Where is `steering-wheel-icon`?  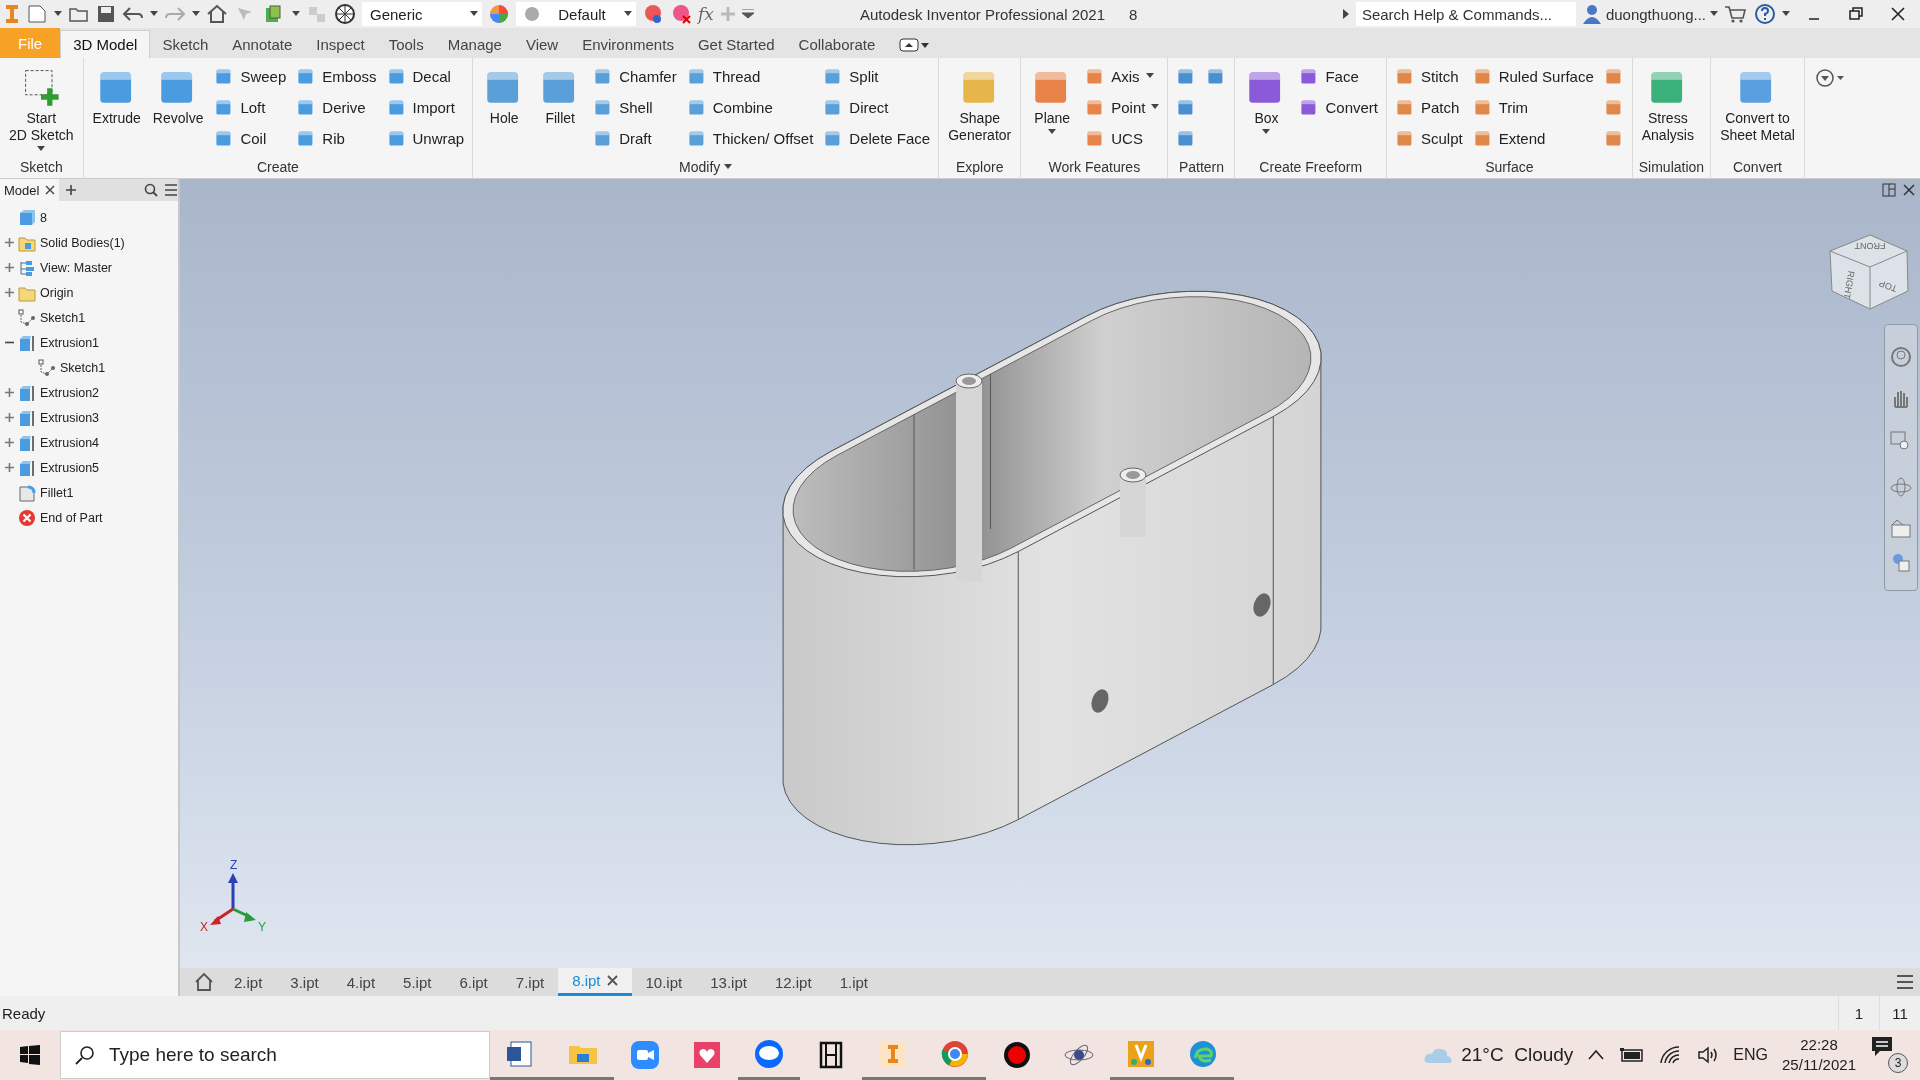
steering-wheel-icon is located at coordinates (1901, 357).